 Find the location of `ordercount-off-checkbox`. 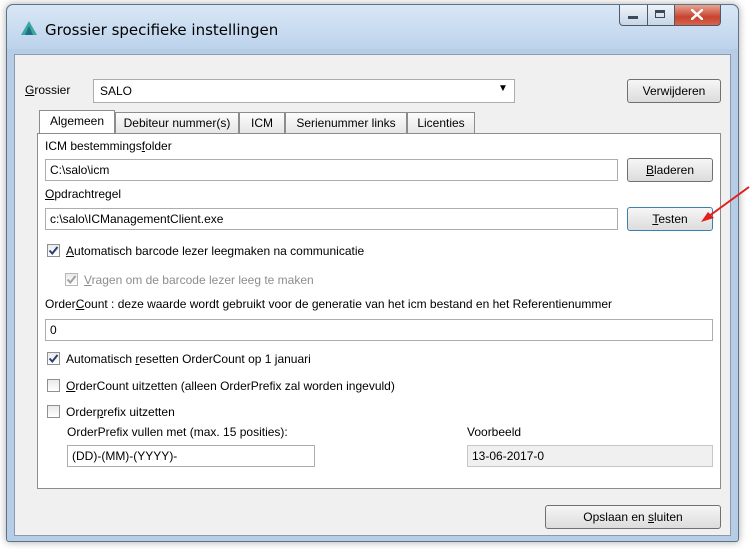

ordercount-off-checkbox is located at coordinates (53, 385).